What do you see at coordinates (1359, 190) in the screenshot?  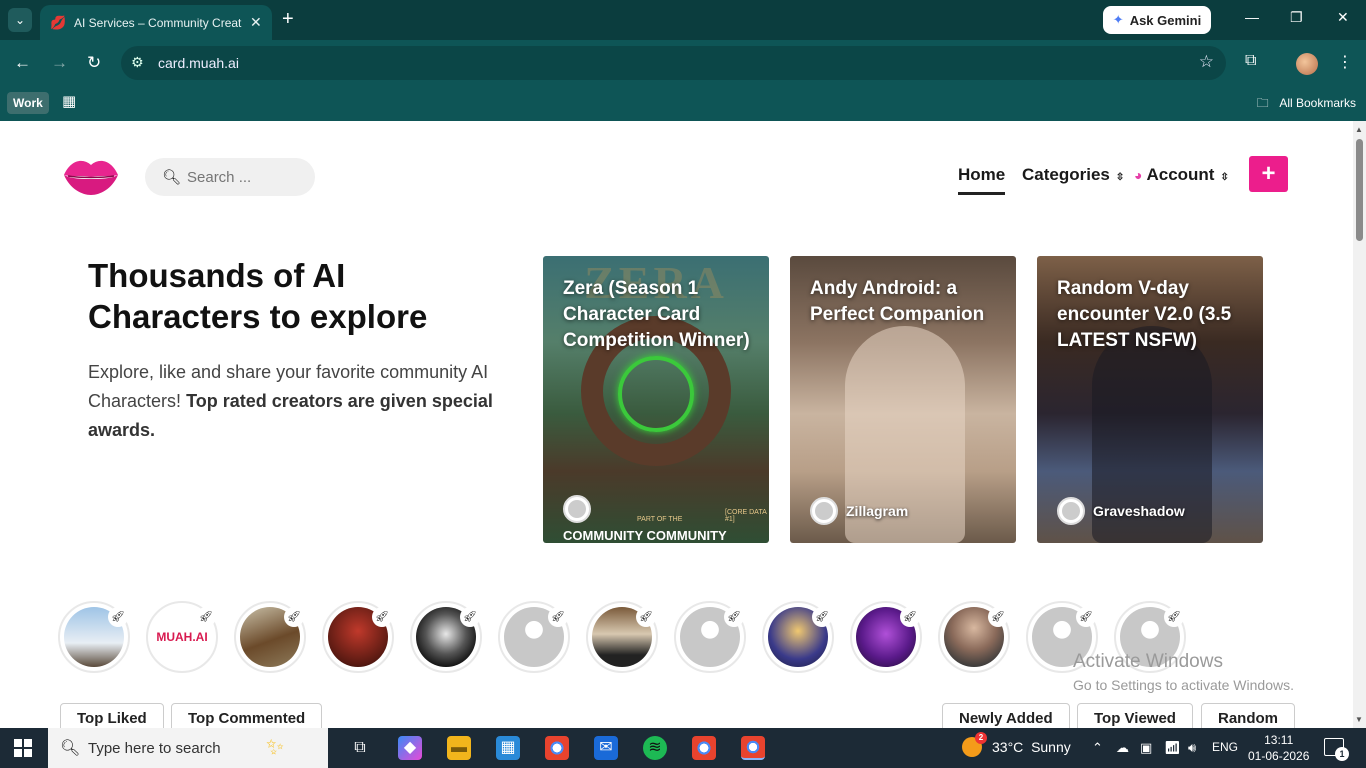 I see `scroll-thumb` at bounding box center [1359, 190].